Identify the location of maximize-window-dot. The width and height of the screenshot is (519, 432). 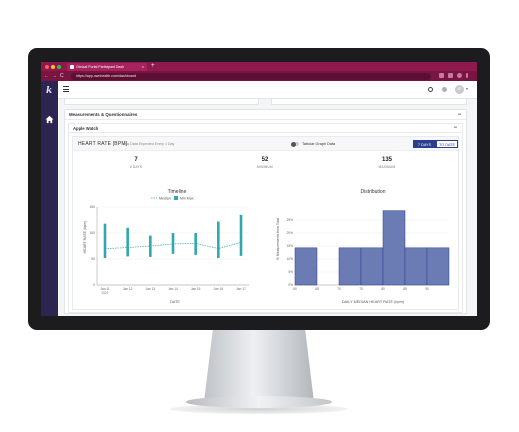
(59, 67).